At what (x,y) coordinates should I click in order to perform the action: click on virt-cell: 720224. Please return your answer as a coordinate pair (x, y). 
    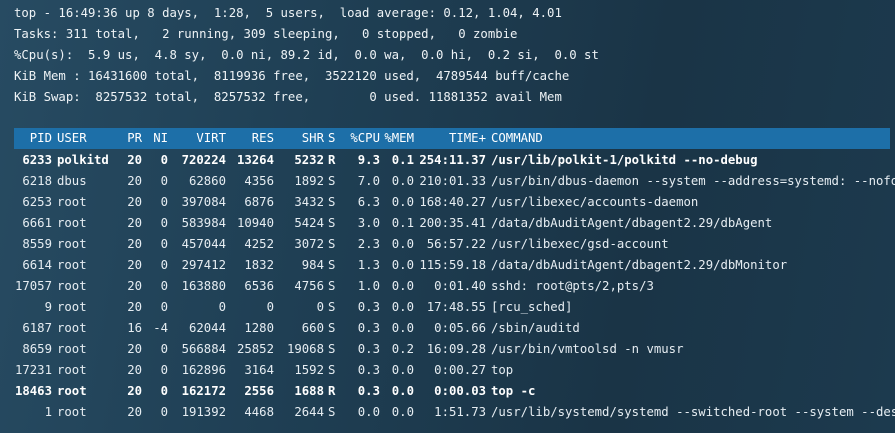
    Looking at the image, I should click on (203, 160).